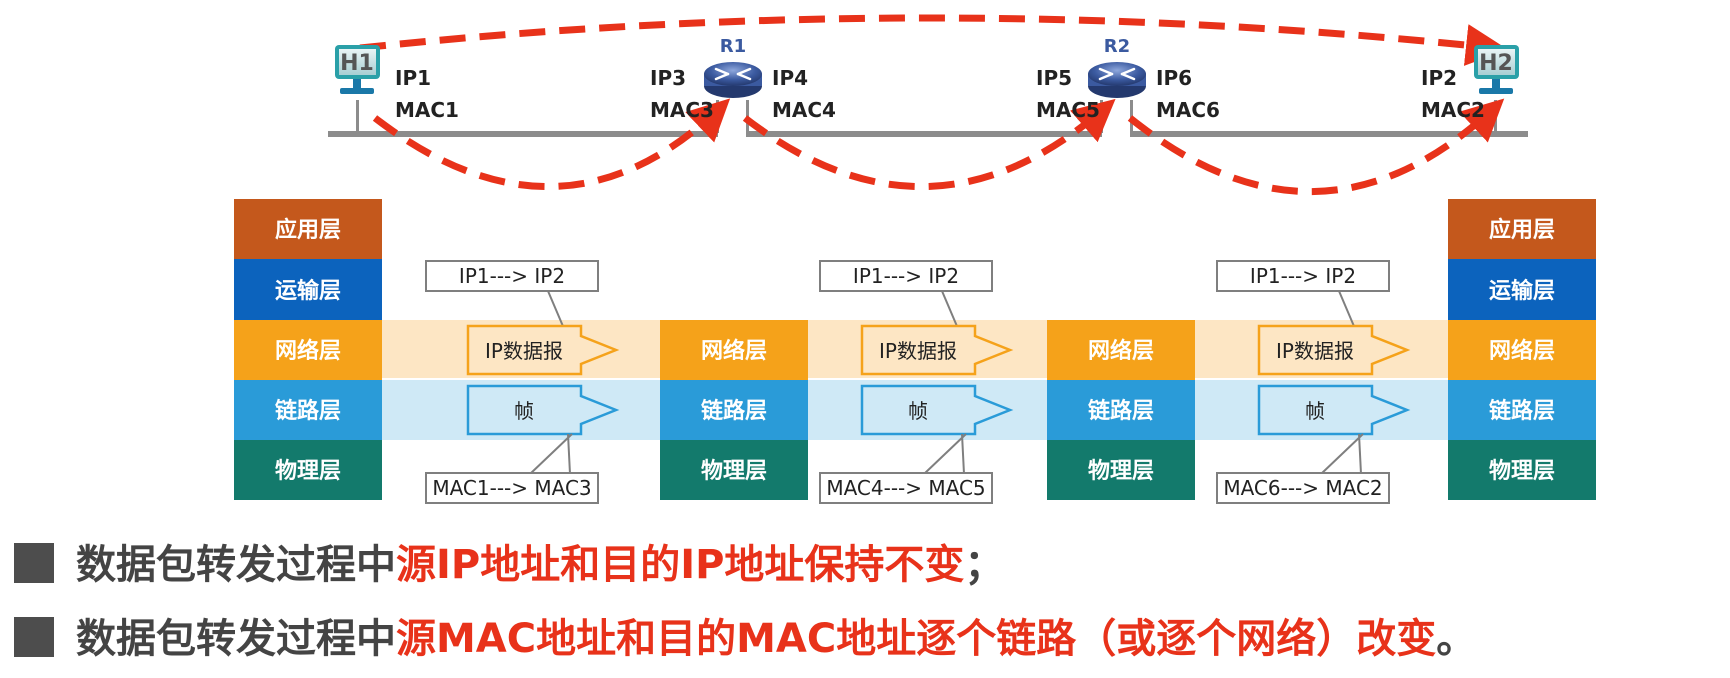 The height and width of the screenshot is (678, 1730). I want to click on h2-network-layer: 网络层, so click(1522, 351).